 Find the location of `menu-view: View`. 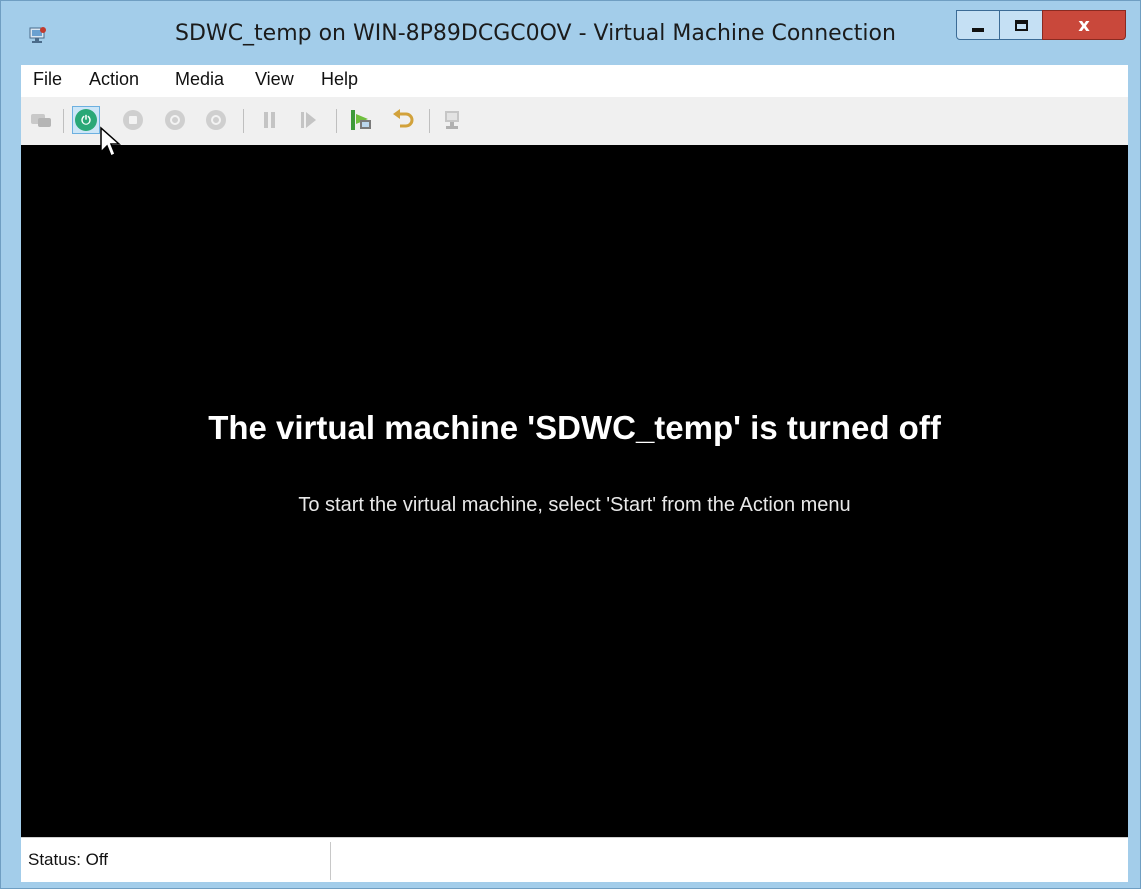

menu-view: View is located at coordinates (274, 79).